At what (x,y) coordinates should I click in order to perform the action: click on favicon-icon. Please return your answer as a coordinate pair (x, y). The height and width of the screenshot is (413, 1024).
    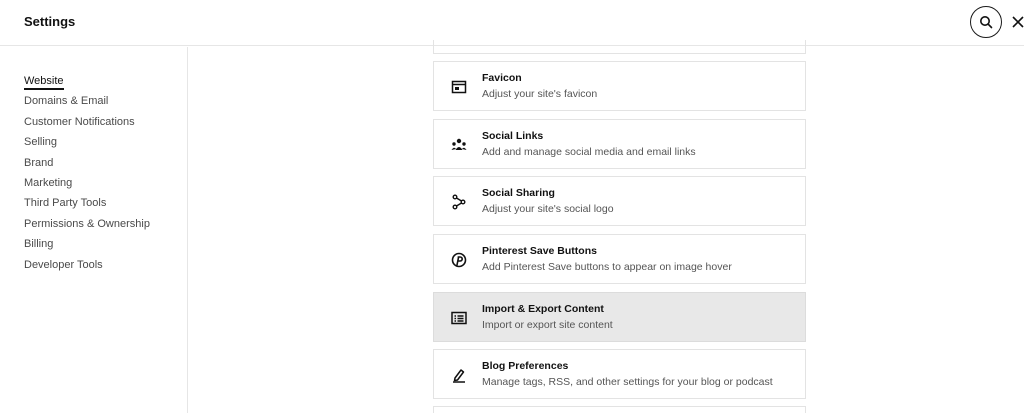
    Looking at the image, I should click on (459, 87).